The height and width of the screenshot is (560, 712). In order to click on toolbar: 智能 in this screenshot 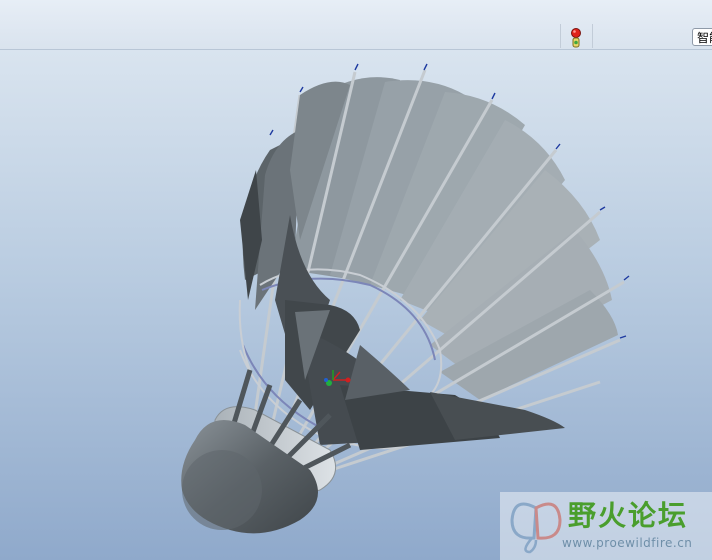, I will do `click(356, 25)`.